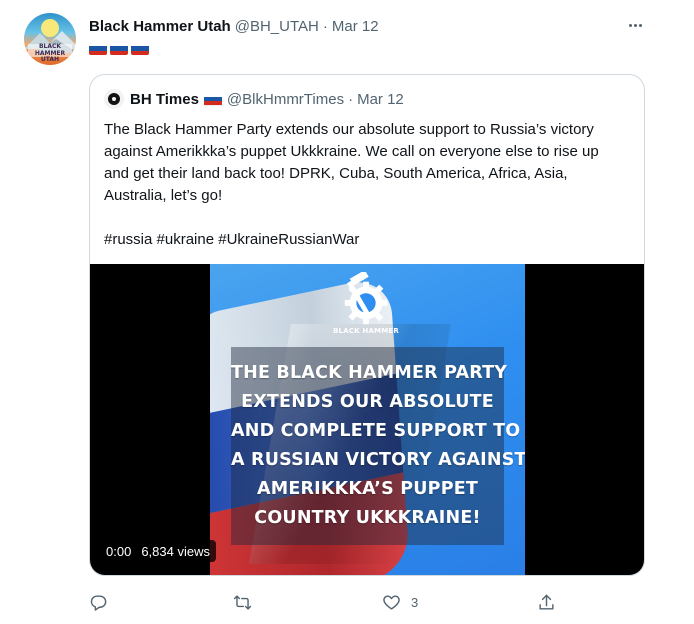 Image resolution: width=694 pixels, height=624 pixels. Describe the element at coordinates (365, 240) in the screenshot. I see `hashtags: #russia #ukraine #UkraineRussianWar` at that location.